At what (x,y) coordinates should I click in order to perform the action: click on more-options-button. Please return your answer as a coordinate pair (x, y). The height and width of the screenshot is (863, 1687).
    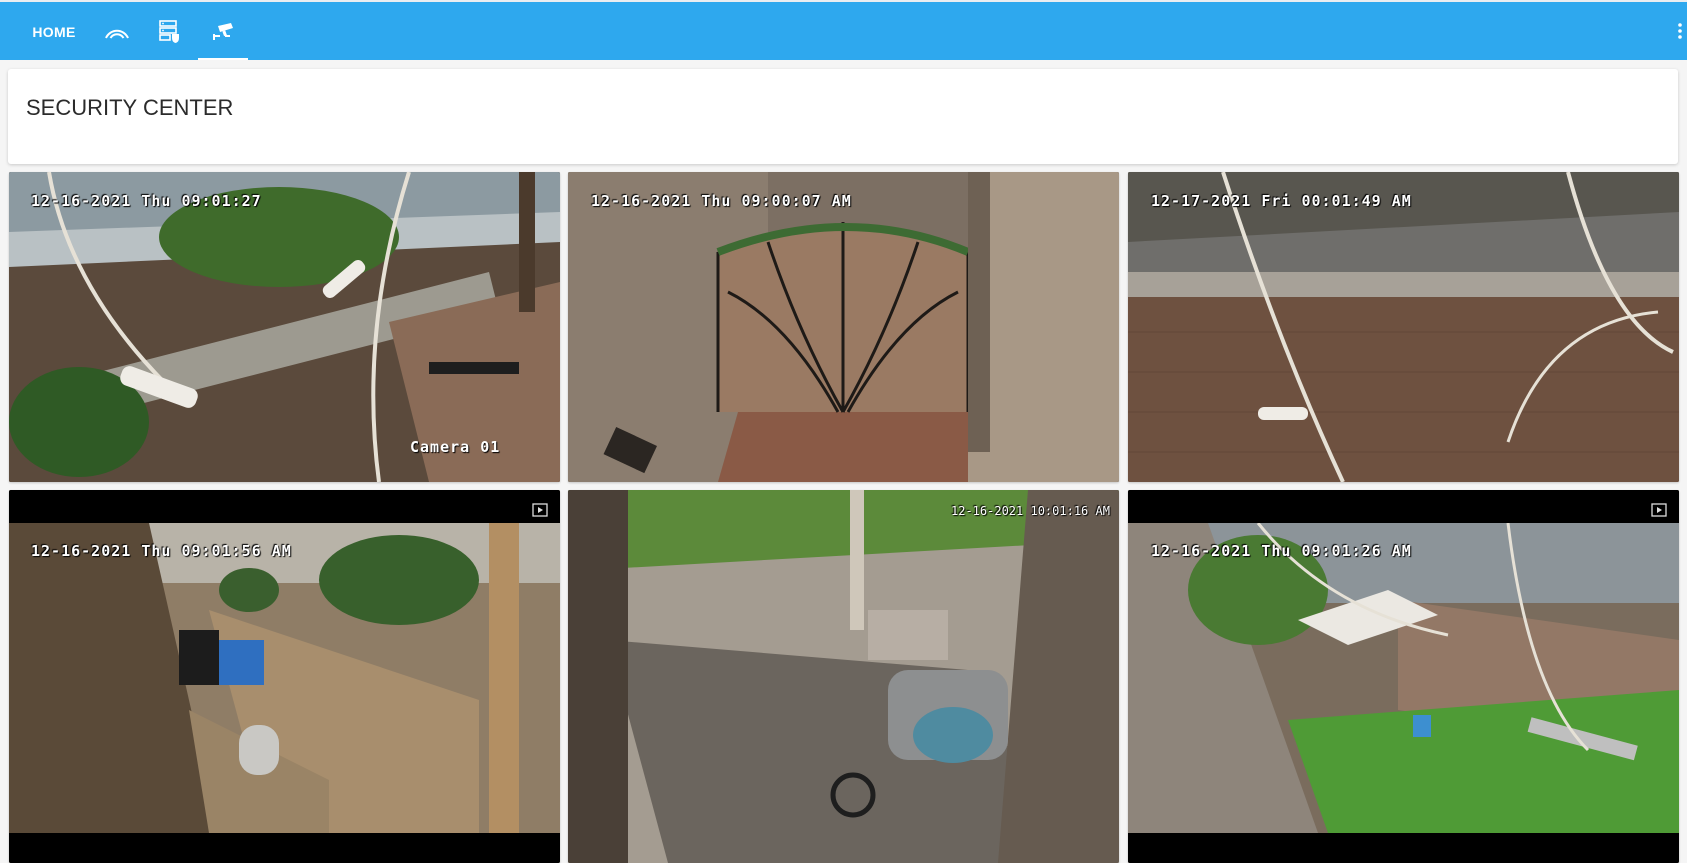
    Looking at the image, I should click on (1680, 31).